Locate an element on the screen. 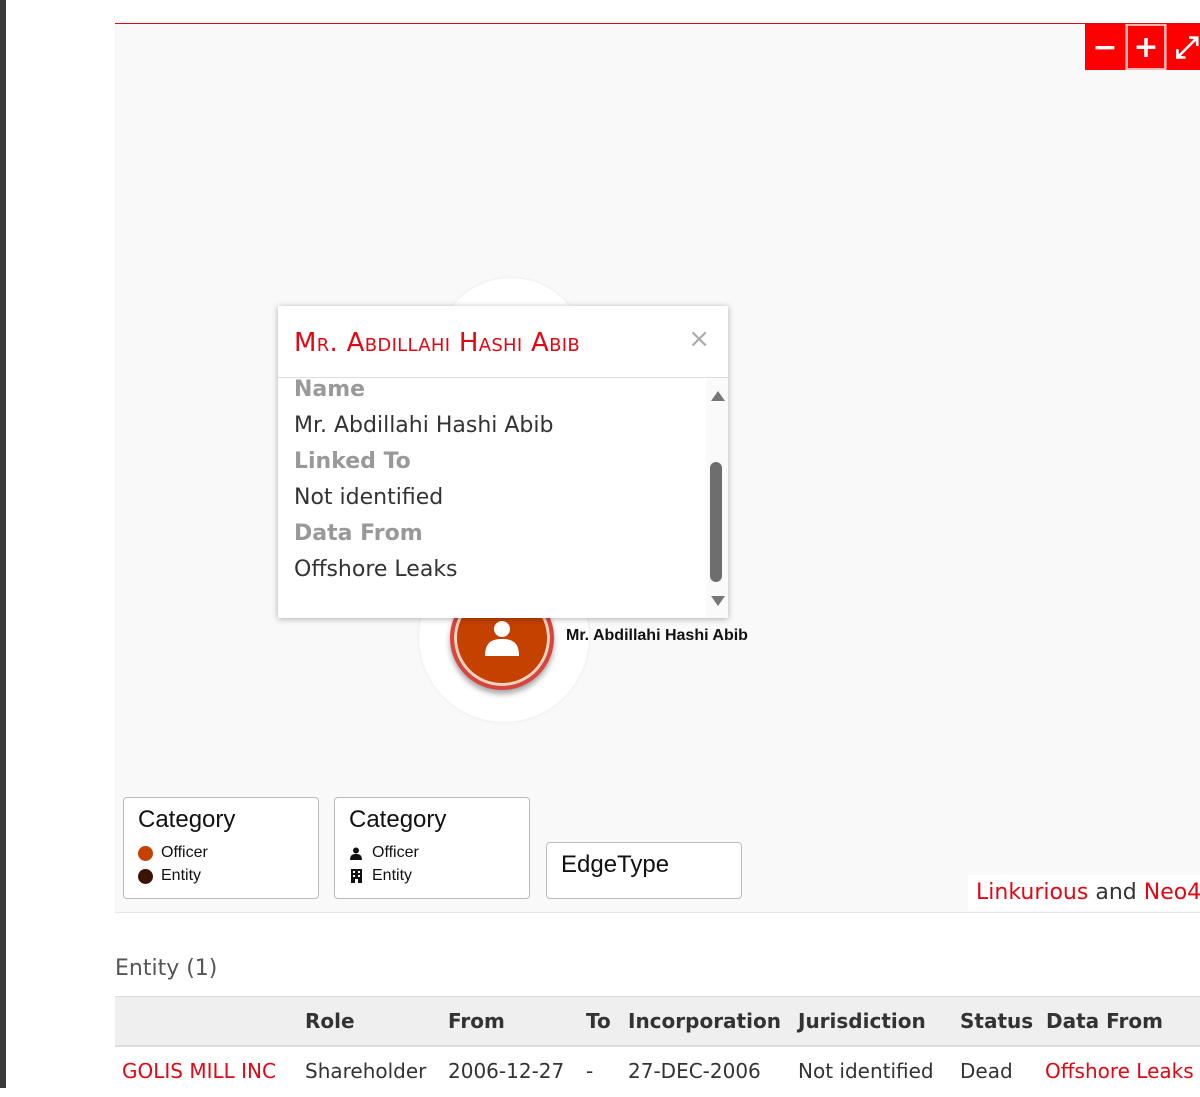 This screenshot has height=1097, width=1200. credit-and: and is located at coordinates (1116, 892).